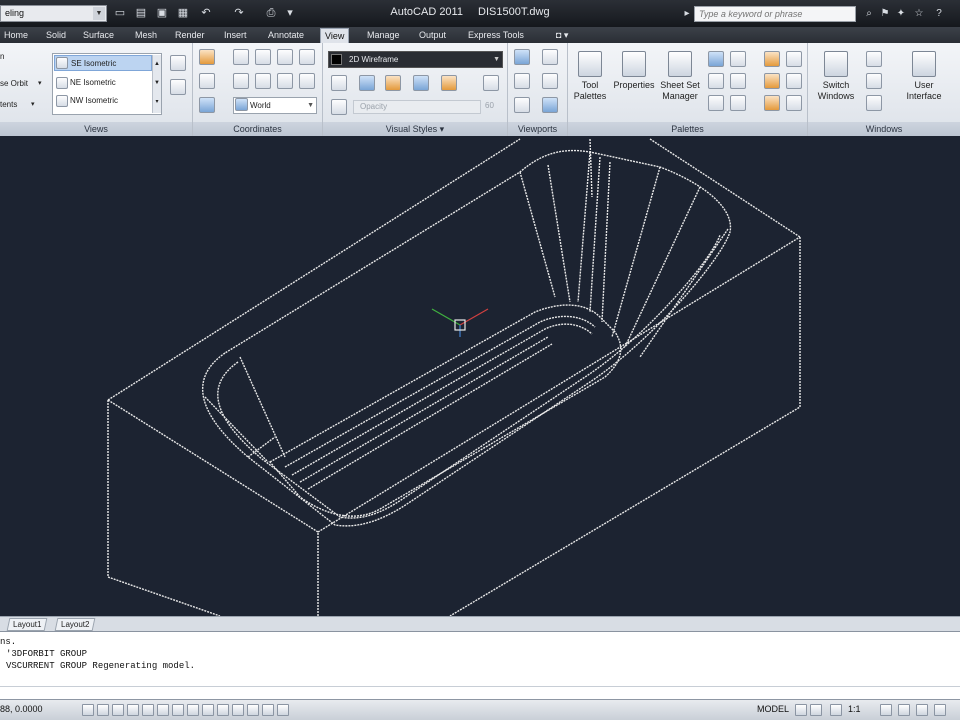 The width and height of the screenshot is (960, 720). What do you see at coordinates (290, 13) in the screenshot?
I see `qat-dropdown-icon: ▾` at bounding box center [290, 13].